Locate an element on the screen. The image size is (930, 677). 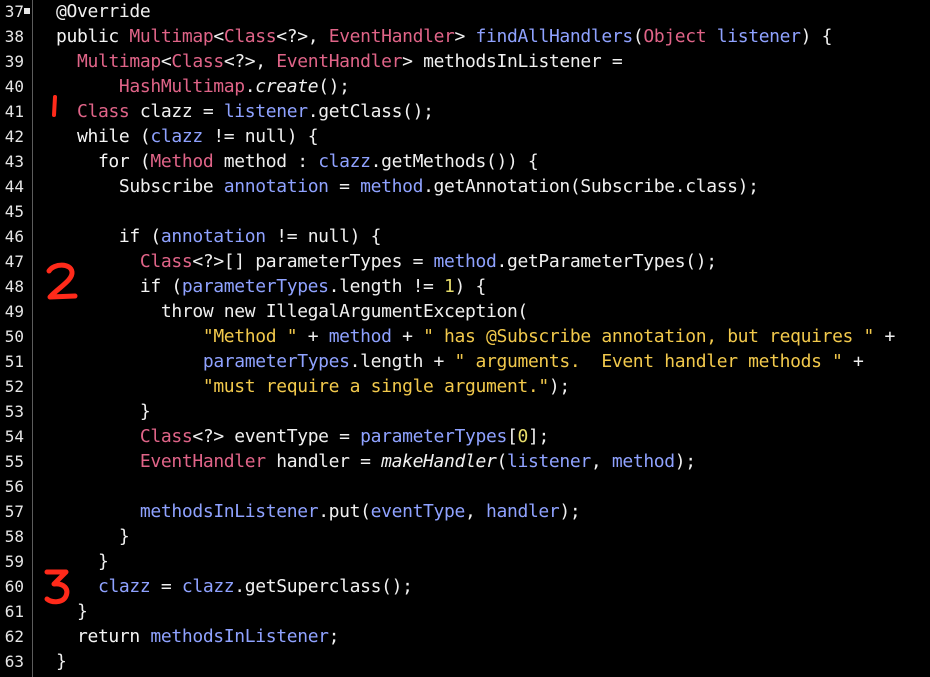
code-text: while (clazz != null) { is located at coordinates (187, 136).